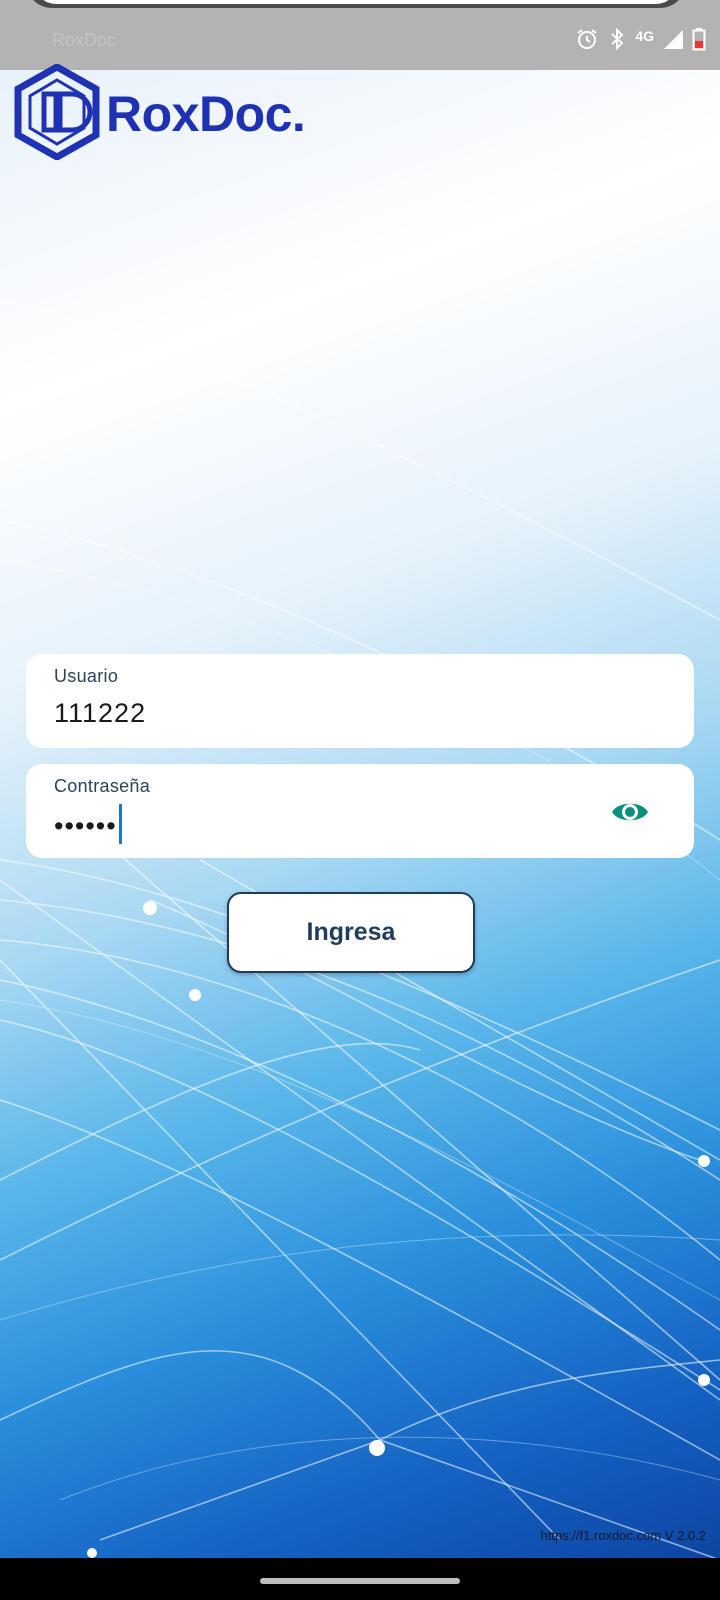  What do you see at coordinates (206, 114) in the screenshot?
I see `logo-text: RoxDoc.` at bounding box center [206, 114].